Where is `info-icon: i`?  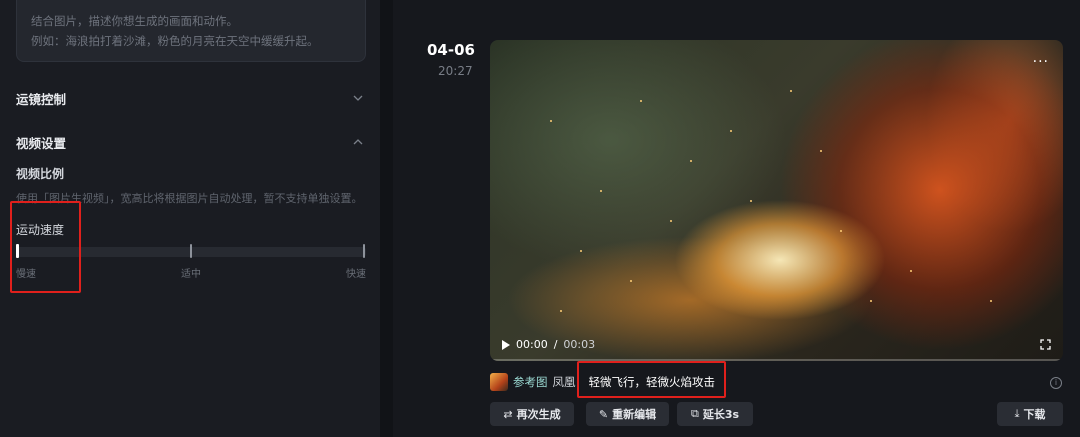
info-icon: i is located at coordinates (1056, 383).